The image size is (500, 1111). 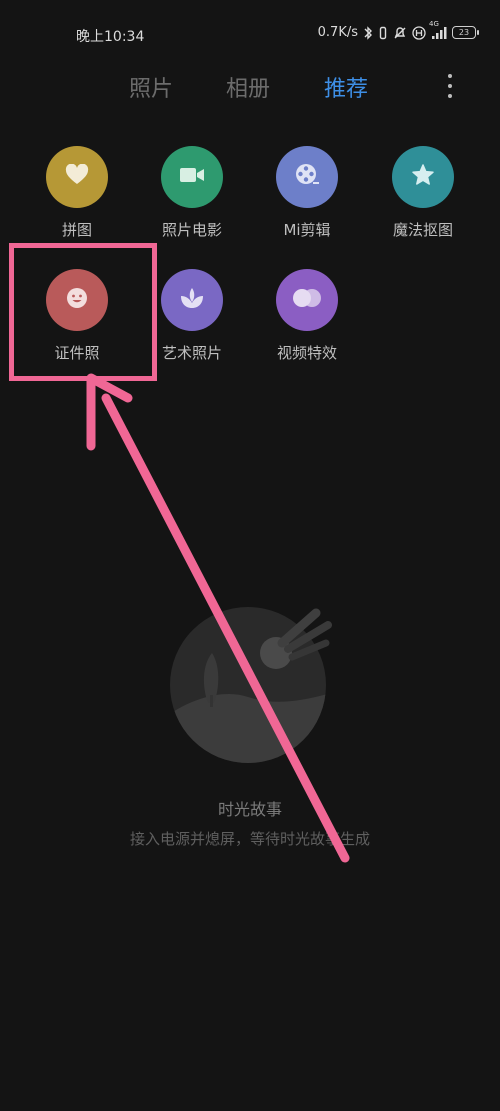 I want to click on vibrate-icon, so click(x=383, y=33).